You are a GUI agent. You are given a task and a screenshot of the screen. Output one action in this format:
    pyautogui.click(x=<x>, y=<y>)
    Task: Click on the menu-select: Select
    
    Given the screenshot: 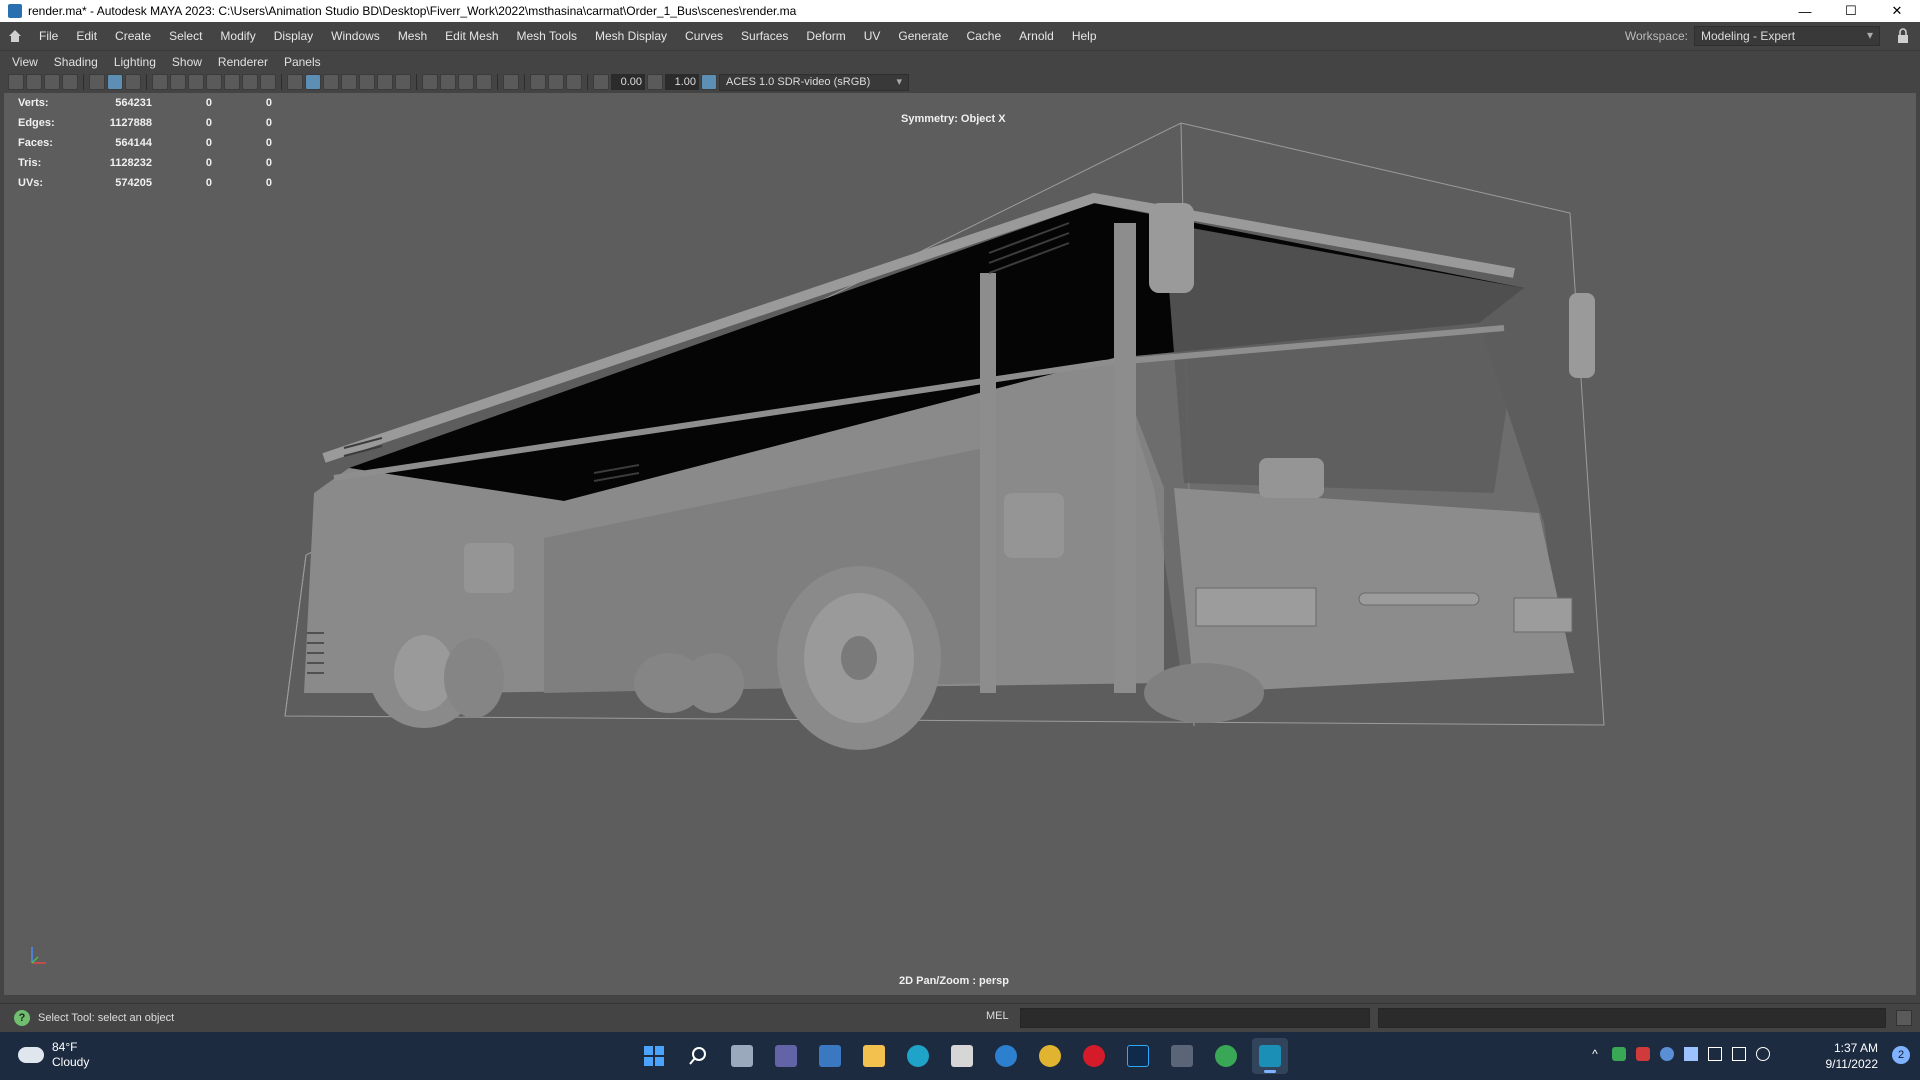 What is the action you would take?
    pyautogui.click(x=185, y=36)
    